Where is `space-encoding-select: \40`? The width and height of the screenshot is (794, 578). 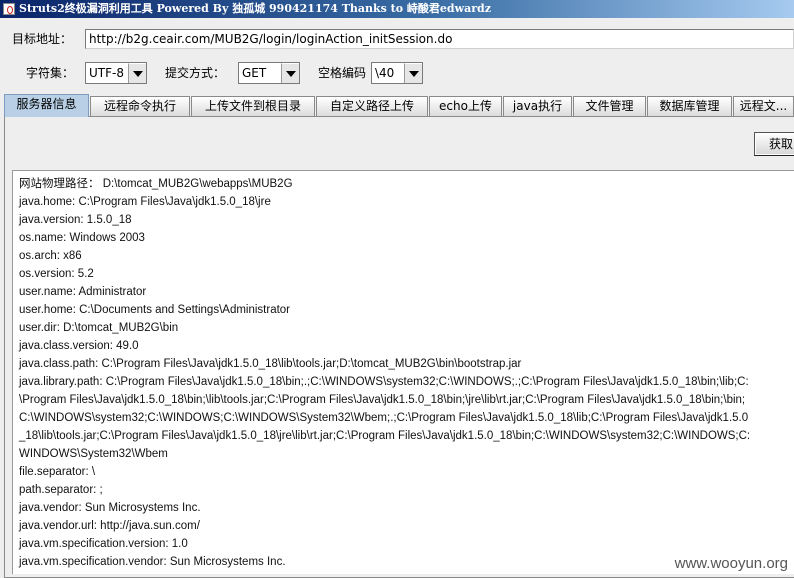 space-encoding-select: \40 is located at coordinates (397, 73).